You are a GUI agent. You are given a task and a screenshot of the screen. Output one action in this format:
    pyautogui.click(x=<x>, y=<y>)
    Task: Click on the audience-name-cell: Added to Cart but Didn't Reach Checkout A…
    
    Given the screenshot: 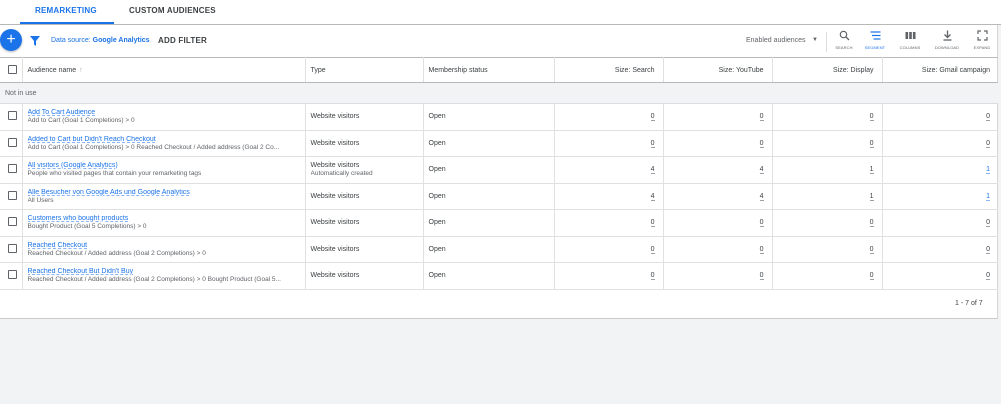 What is the action you would take?
    pyautogui.click(x=164, y=143)
    